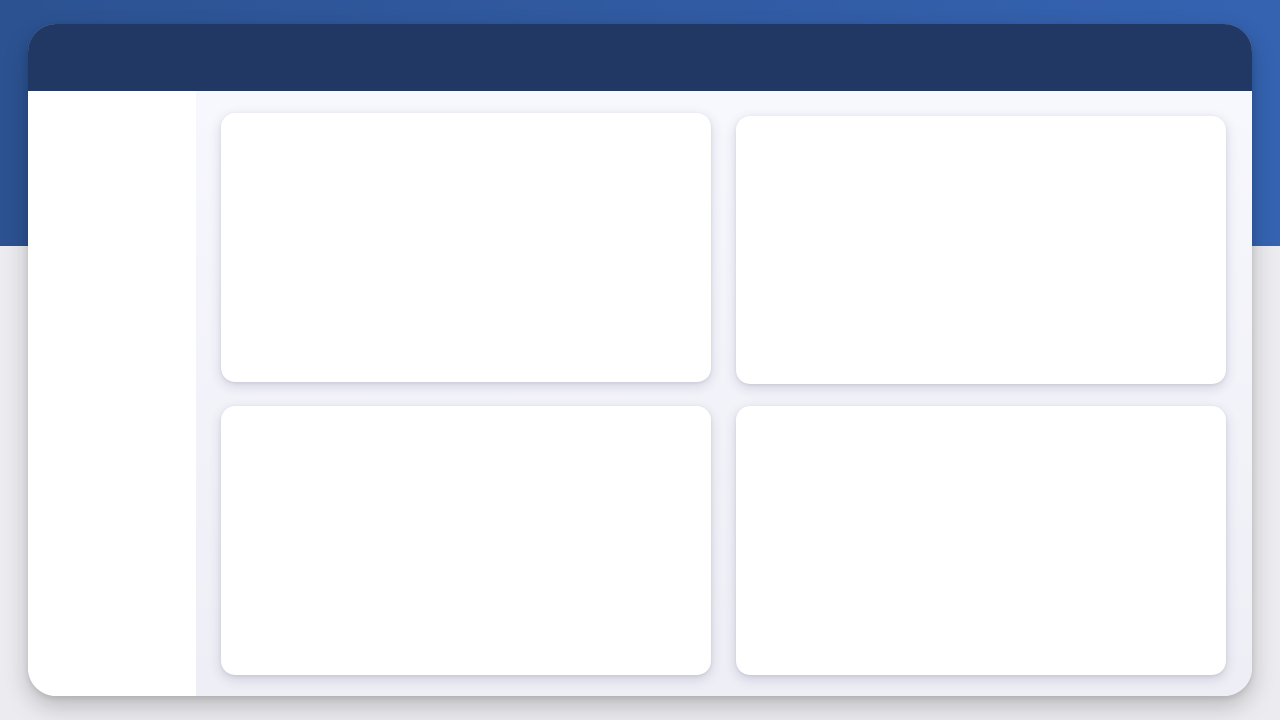  I want to click on sidebar, so click(112, 393).